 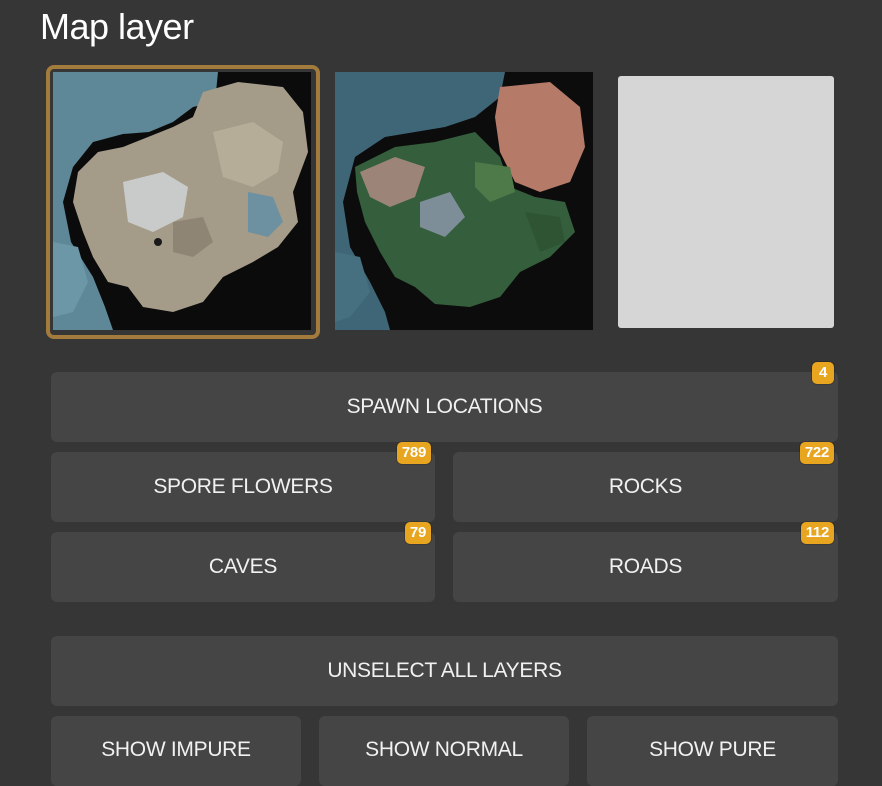 What do you see at coordinates (817, 533) in the screenshot?
I see `roads-count-badge: 112` at bounding box center [817, 533].